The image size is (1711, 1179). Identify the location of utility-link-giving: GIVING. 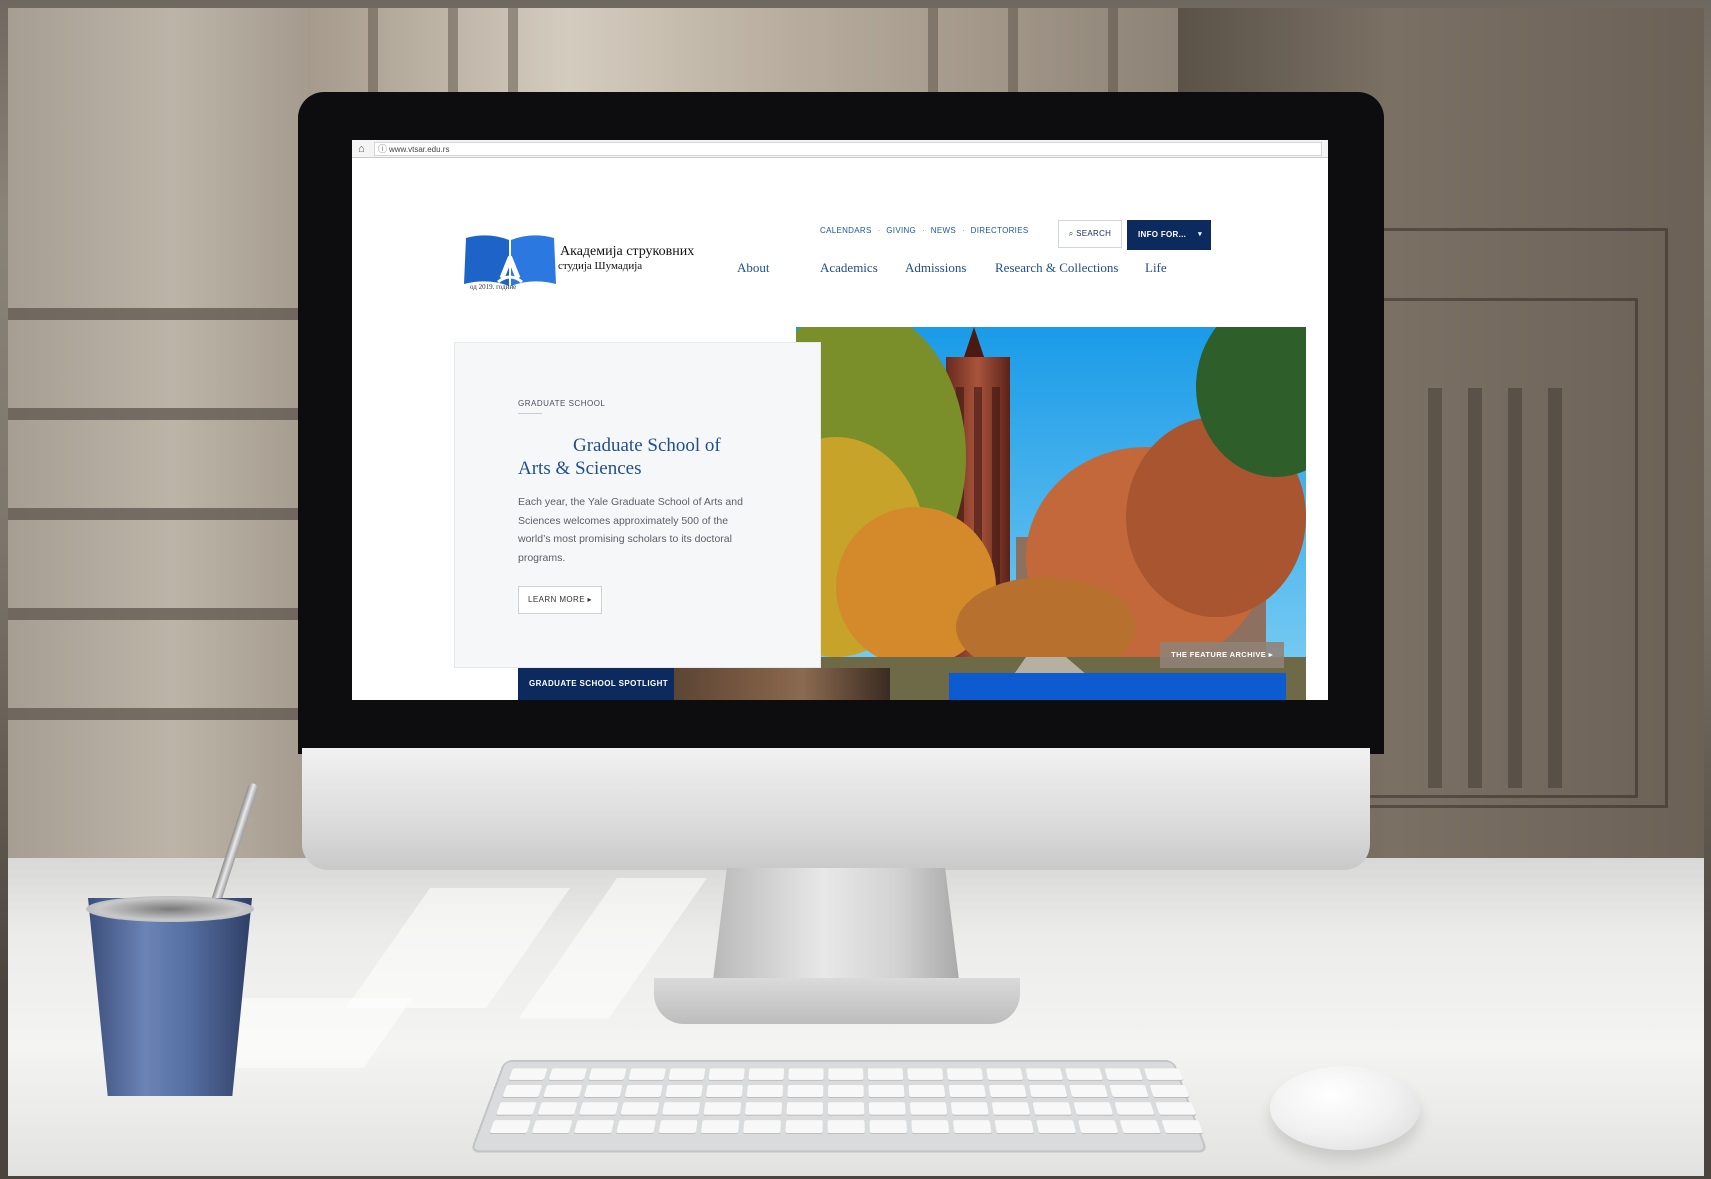
(901, 230).